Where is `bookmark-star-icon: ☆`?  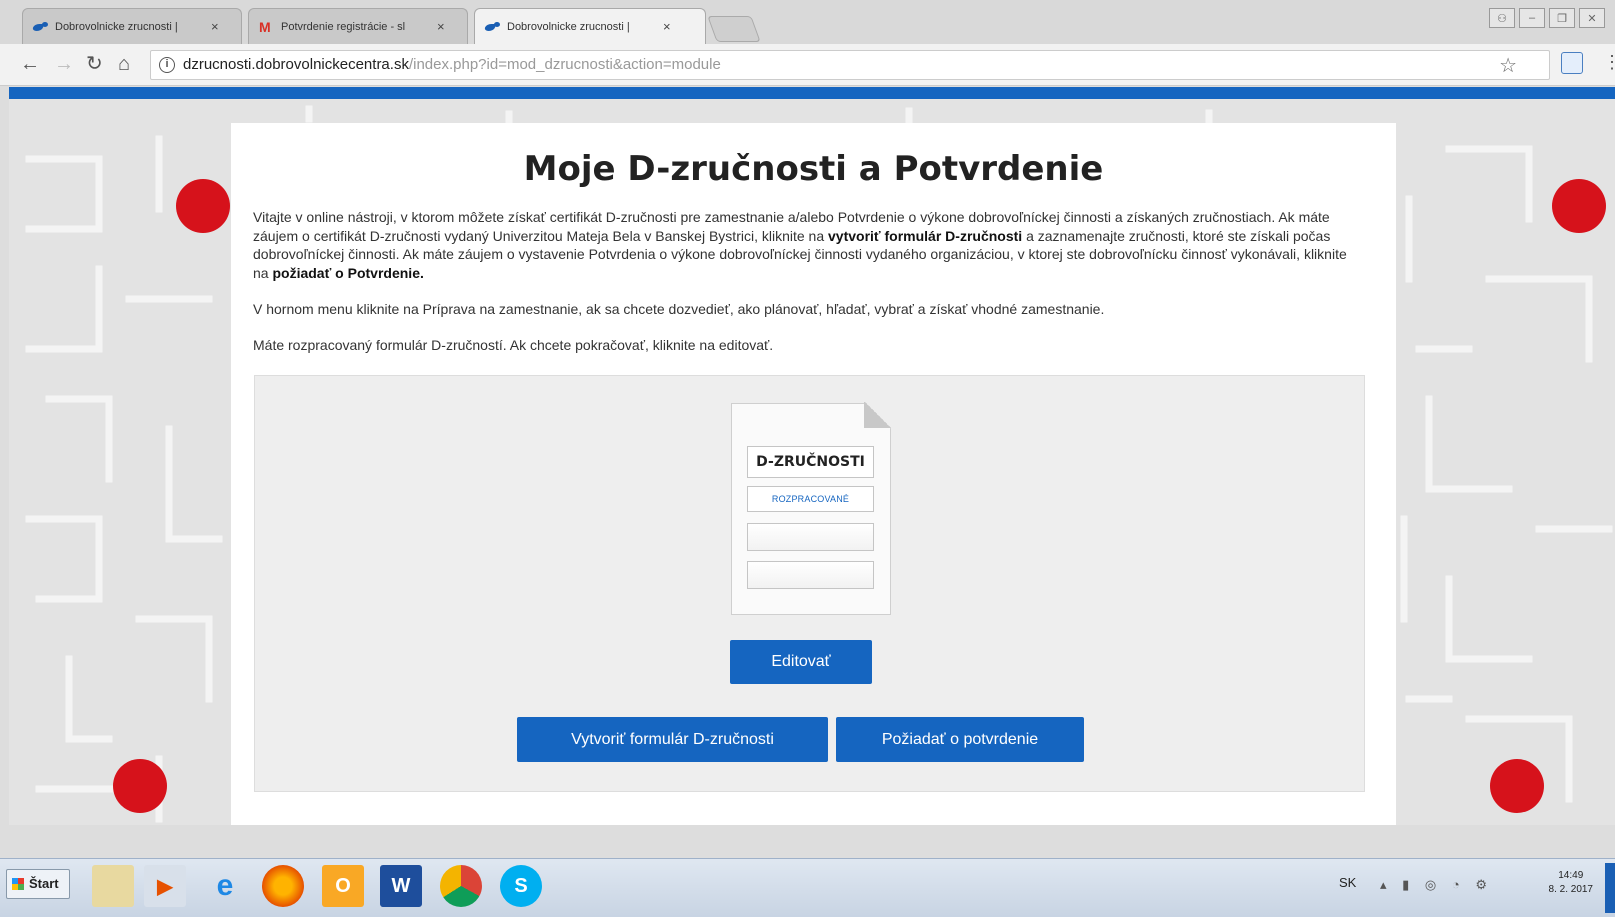
bookmark-star-icon: ☆ is located at coordinates (1508, 65).